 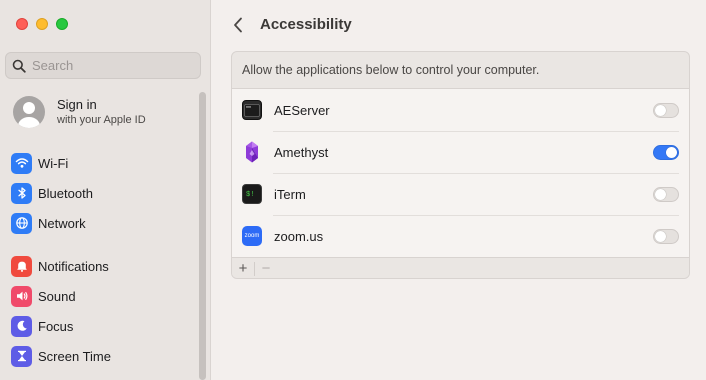 I want to click on list-item: AEServer, so click(x=460, y=110).